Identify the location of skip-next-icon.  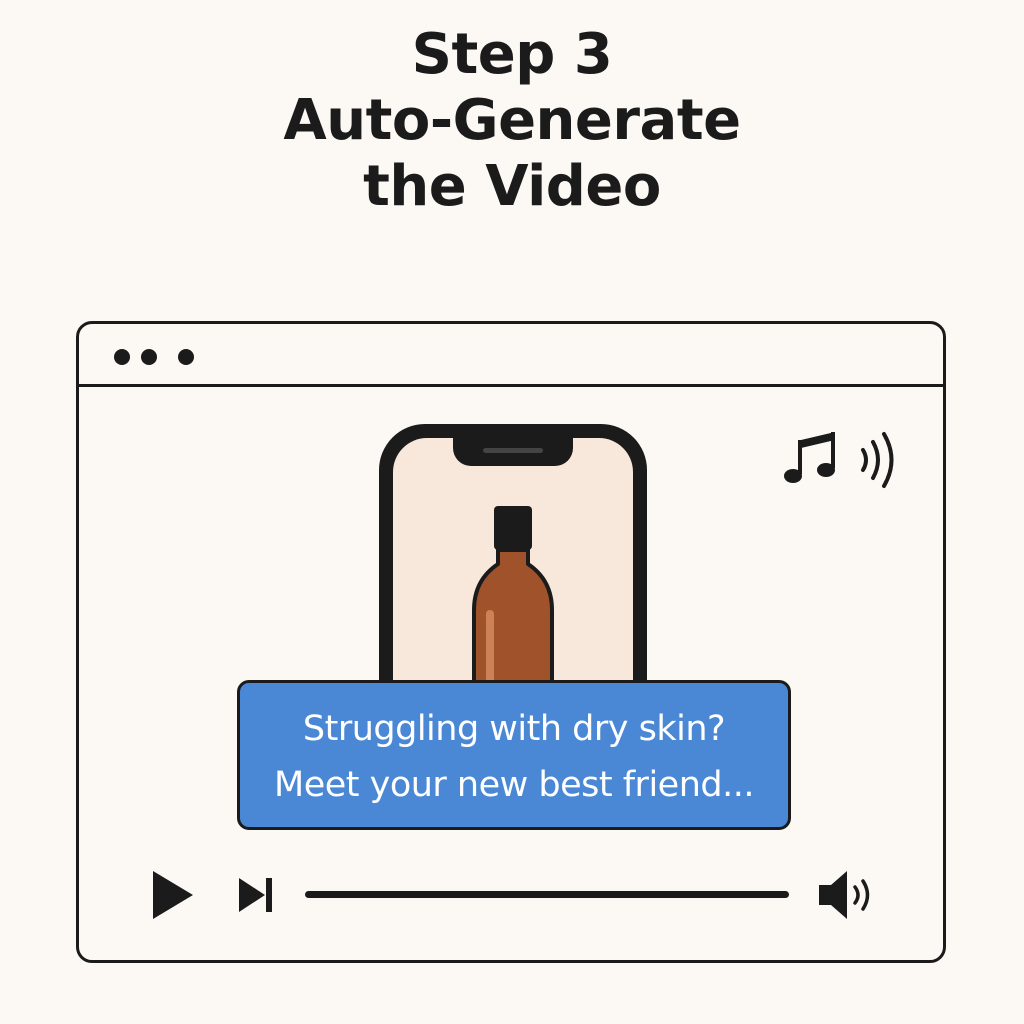
(256, 895).